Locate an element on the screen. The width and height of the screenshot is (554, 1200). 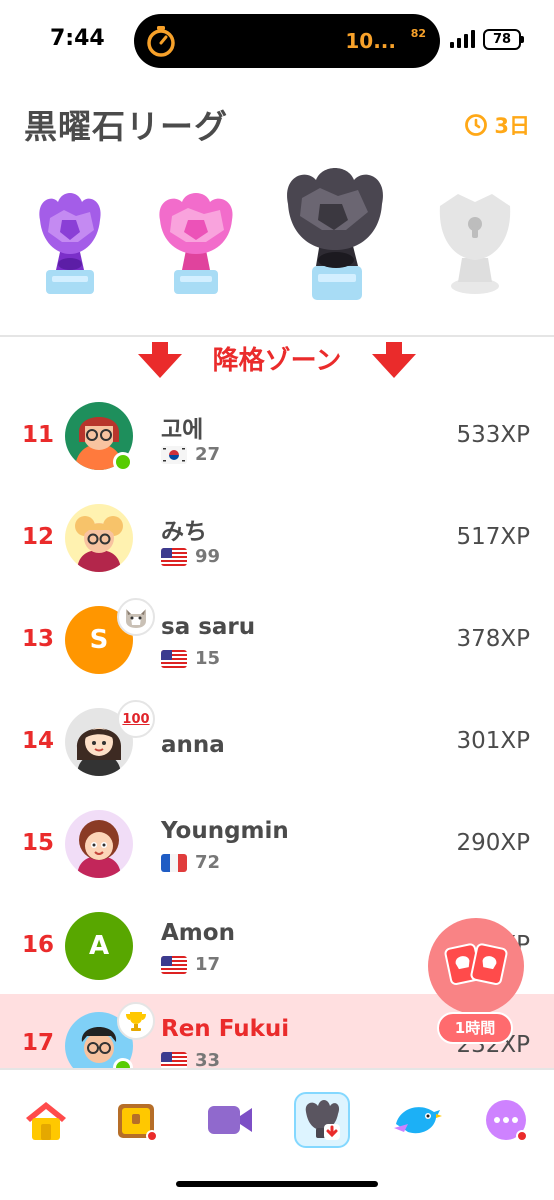
demotion-zone-label: 降格ゾーン is located at coordinates (277, 361).